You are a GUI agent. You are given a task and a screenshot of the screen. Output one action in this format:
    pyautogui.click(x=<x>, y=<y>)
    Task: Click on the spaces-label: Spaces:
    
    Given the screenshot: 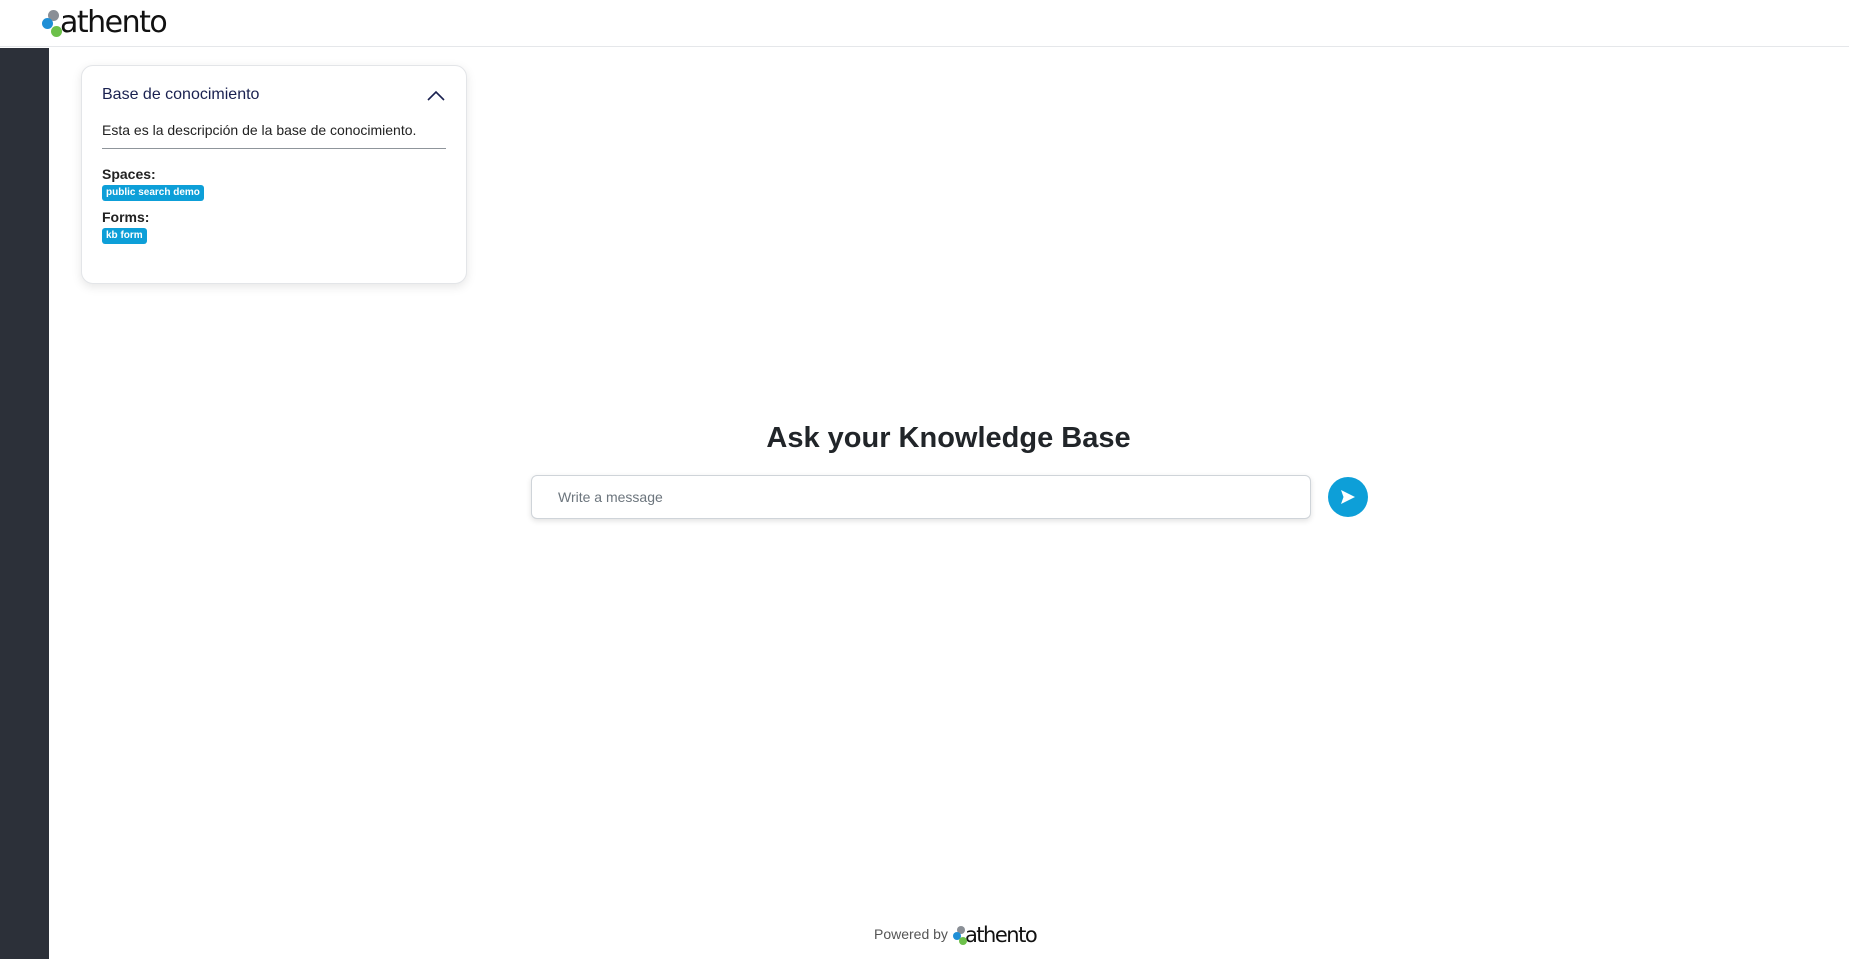 What is the action you would take?
    pyautogui.click(x=129, y=174)
    